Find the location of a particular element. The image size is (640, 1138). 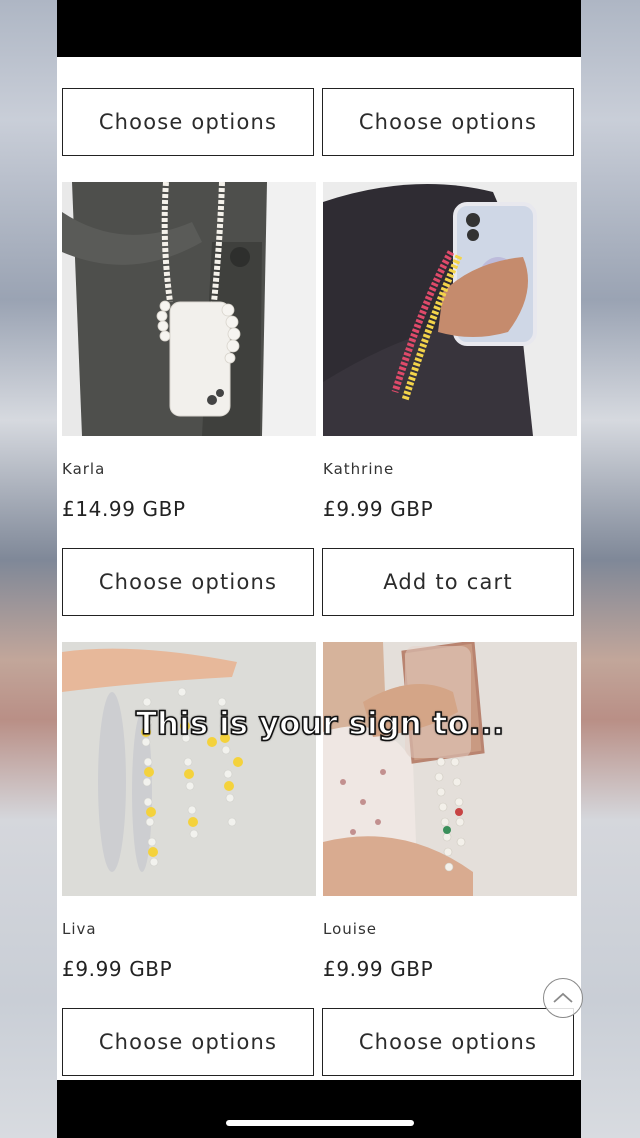

scroll-to-top-button is located at coordinates (563, 998).